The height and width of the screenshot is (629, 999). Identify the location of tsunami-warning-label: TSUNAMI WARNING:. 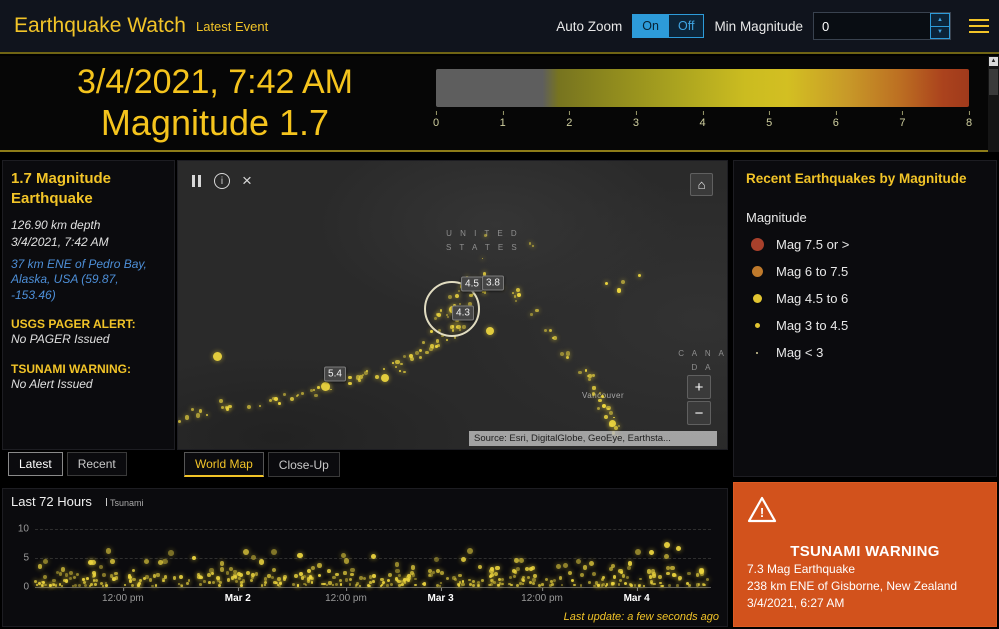
(71, 369).